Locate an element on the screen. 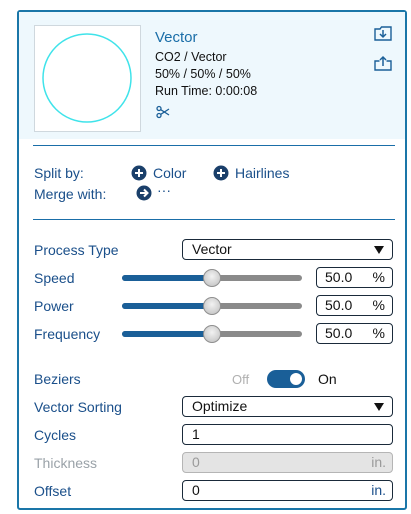 Image resolution: width=411 pixels, height=514 pixels. beziers-toggle-knob is located at coordinates (296, 379).